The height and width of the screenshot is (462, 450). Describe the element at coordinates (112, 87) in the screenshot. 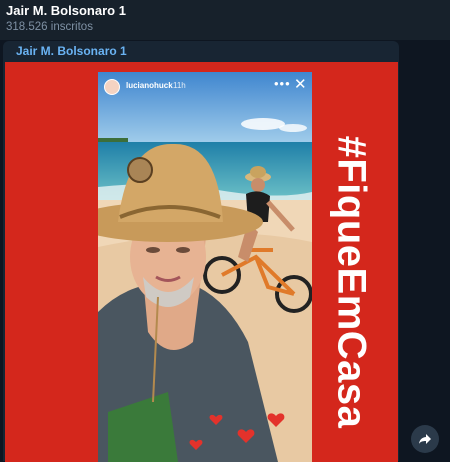

I see `avatar` at that location.